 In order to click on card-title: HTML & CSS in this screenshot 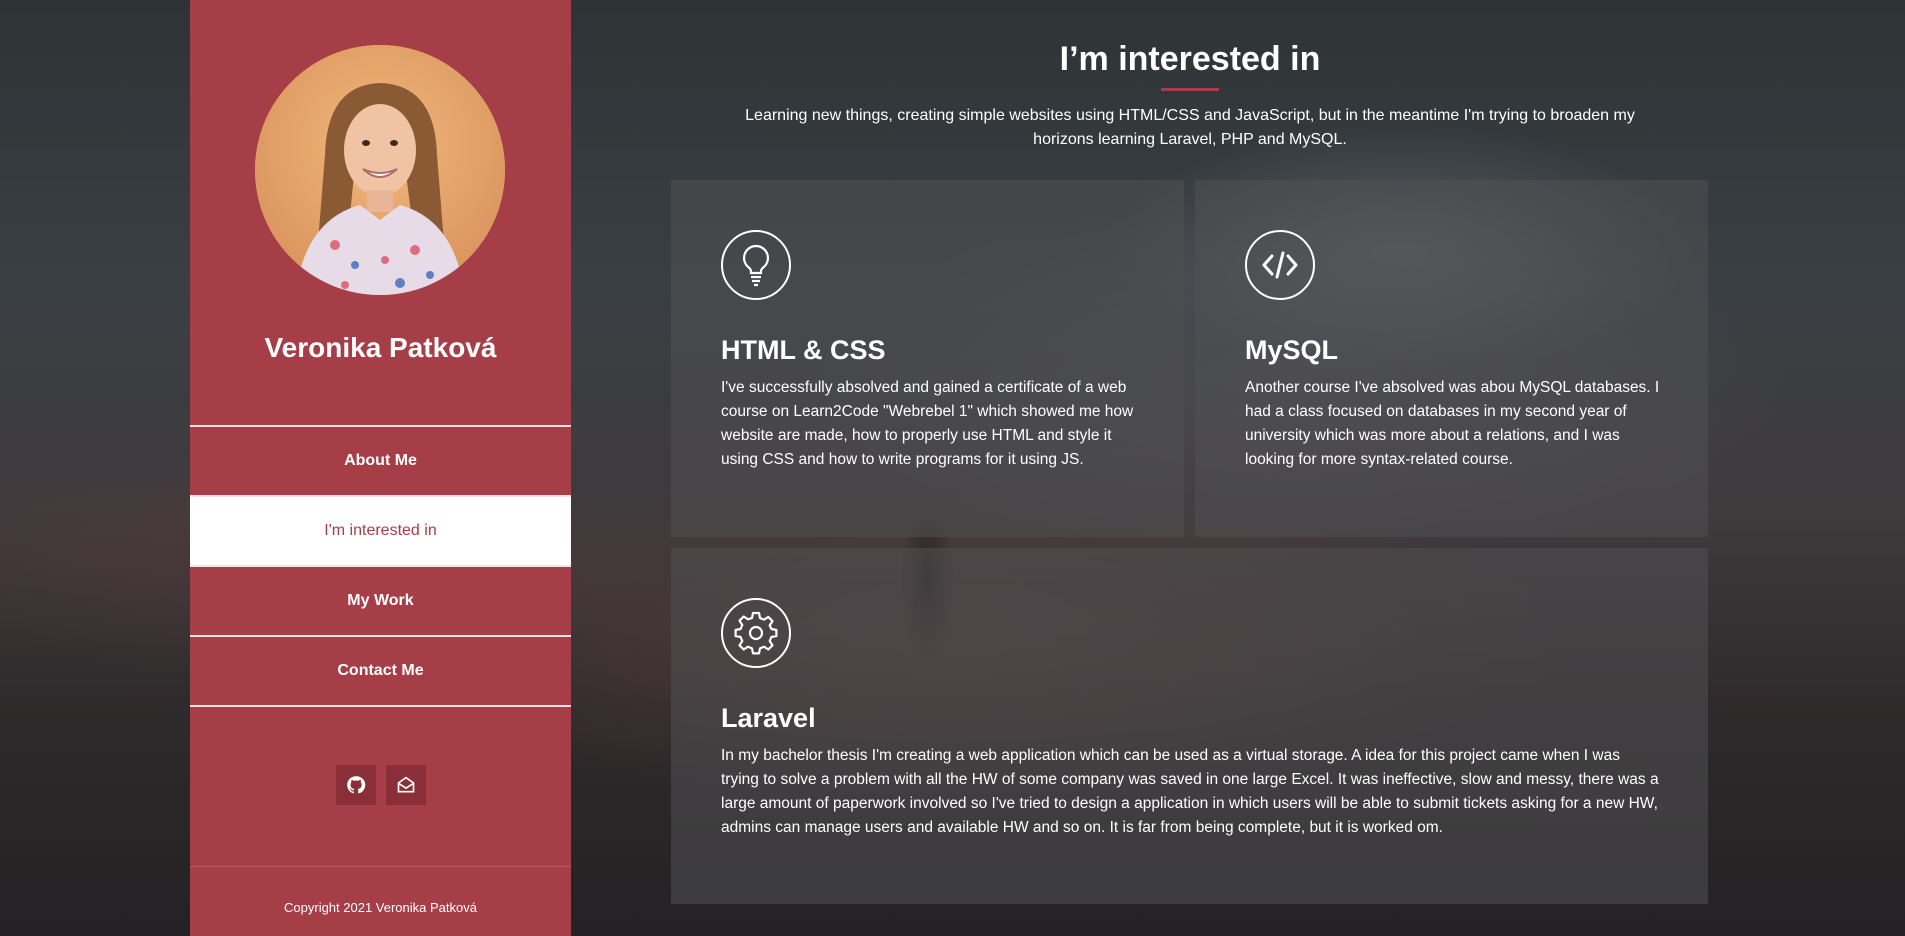, I will do `click(803, 350)`.